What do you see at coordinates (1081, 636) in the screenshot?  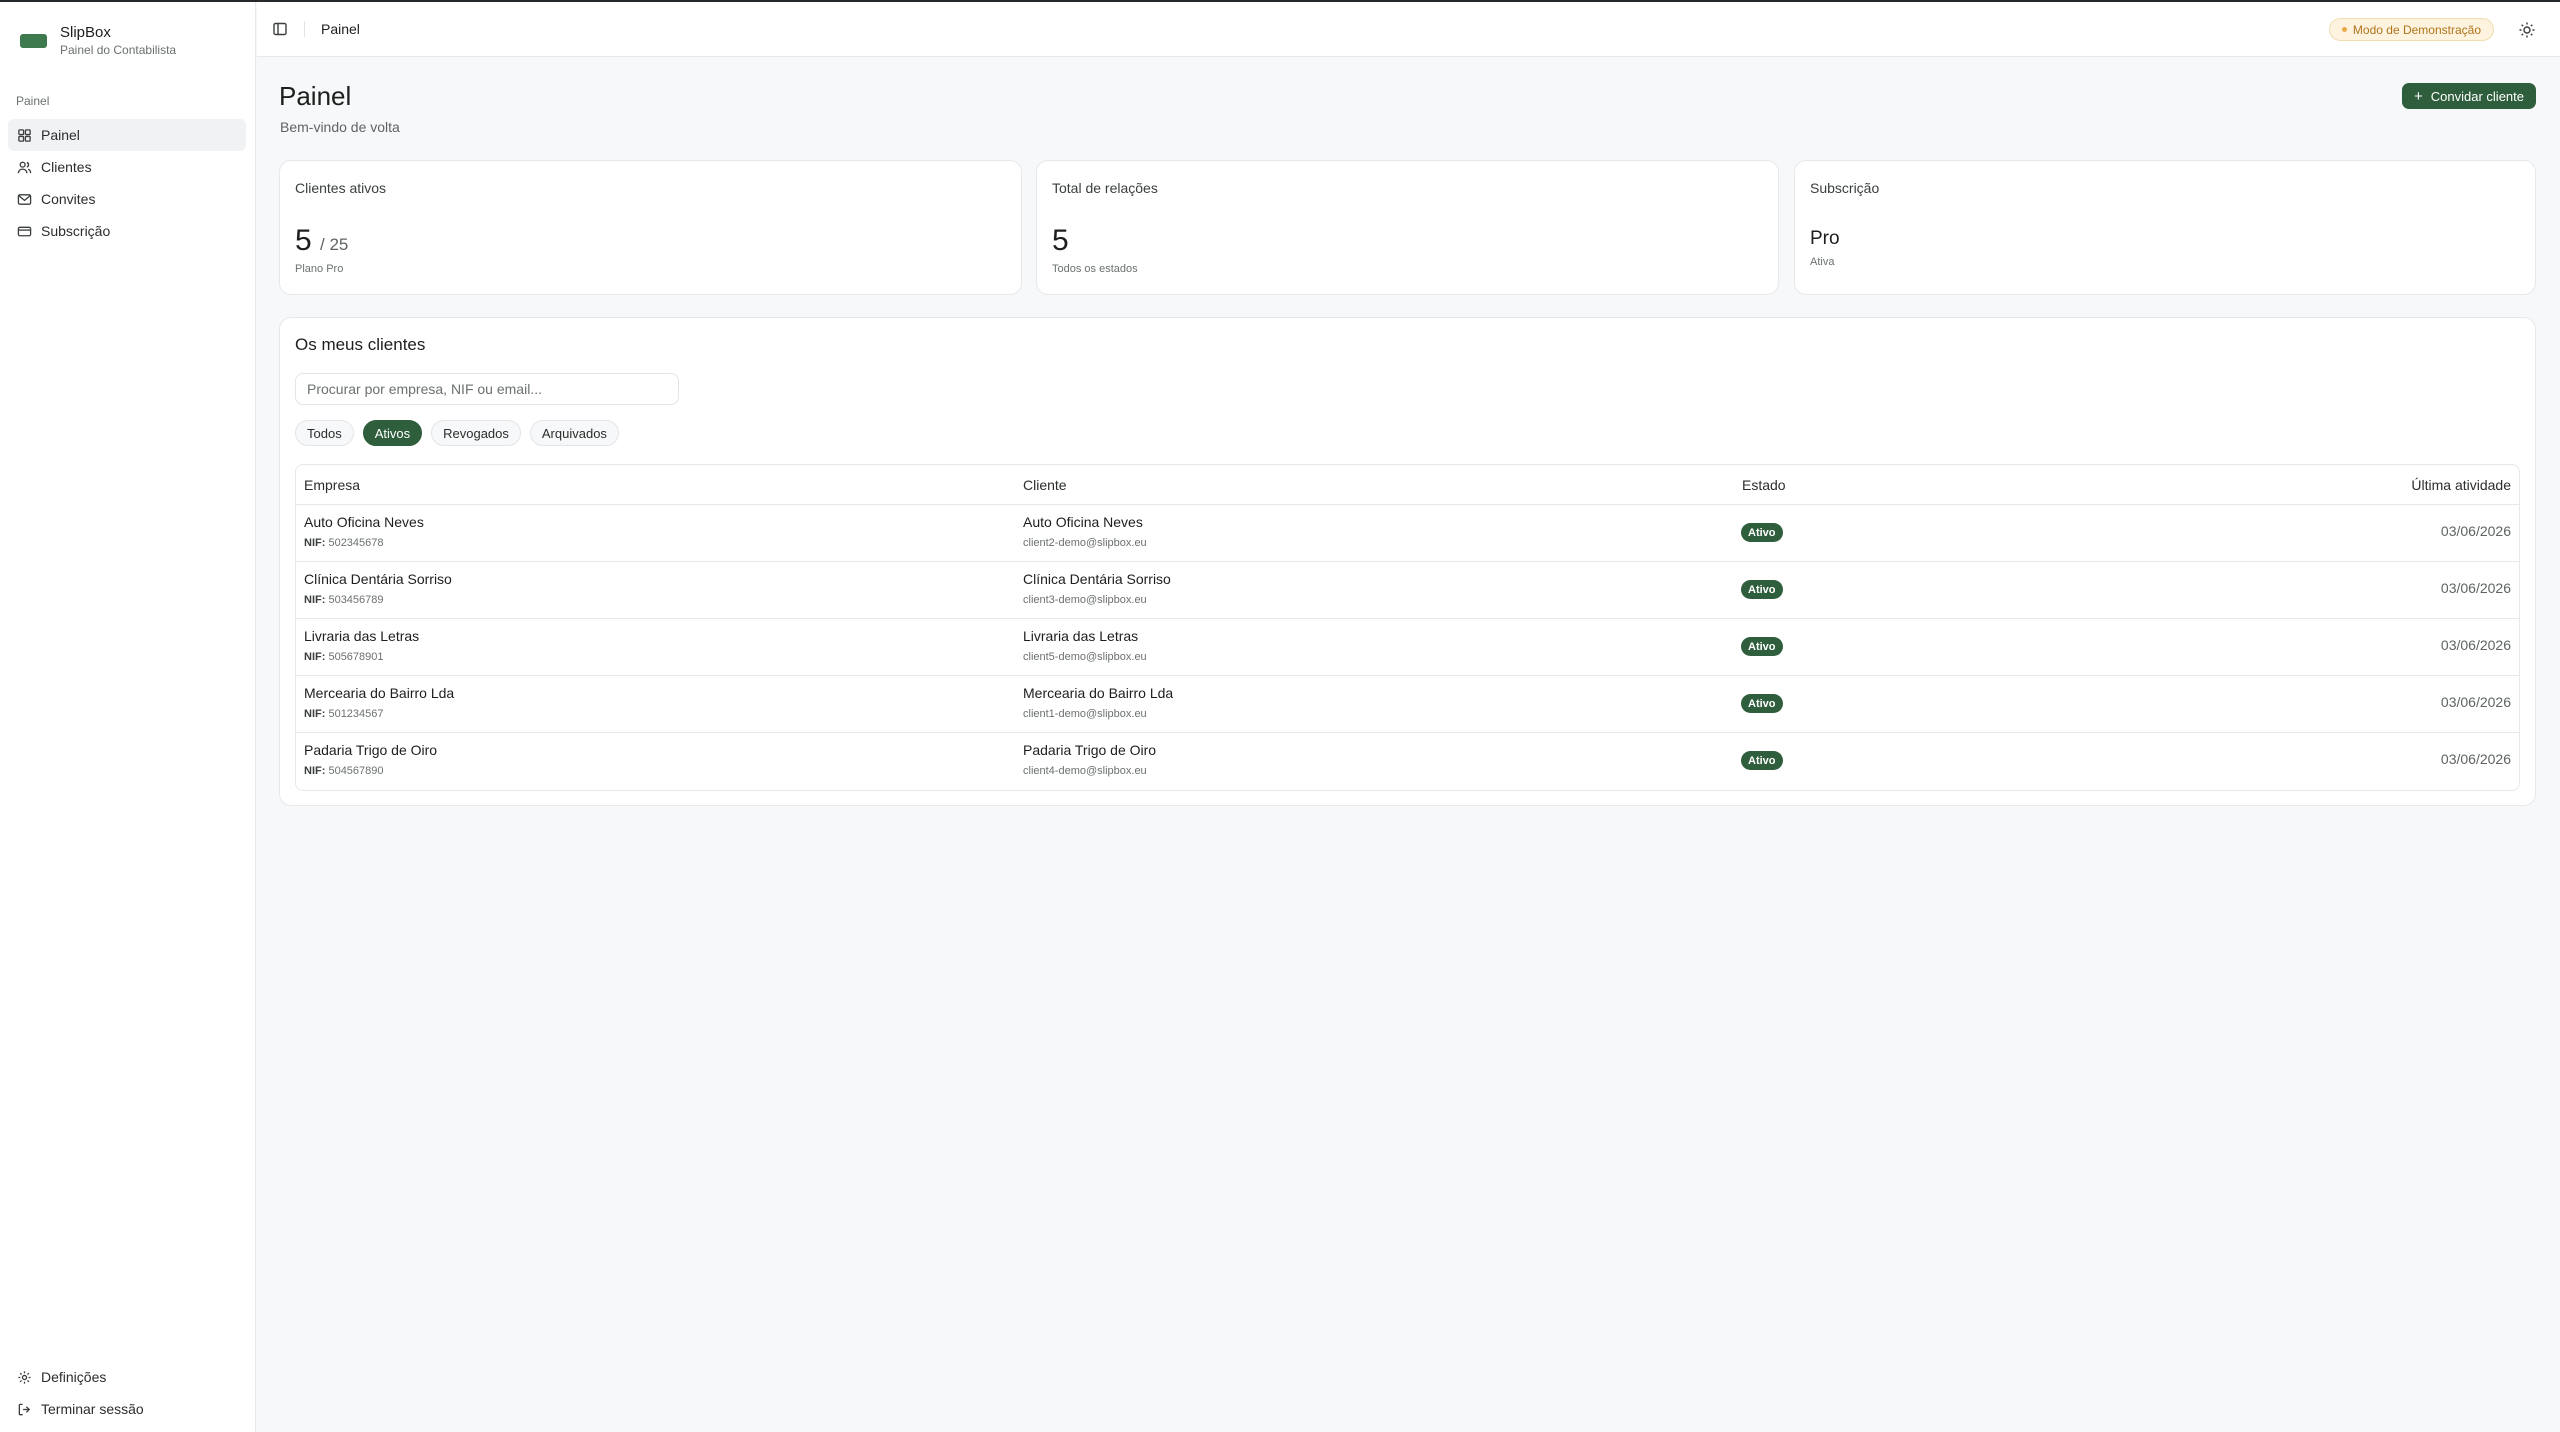 I see `client-name: Livraria das Letras` at bounding box center [1081, 636].